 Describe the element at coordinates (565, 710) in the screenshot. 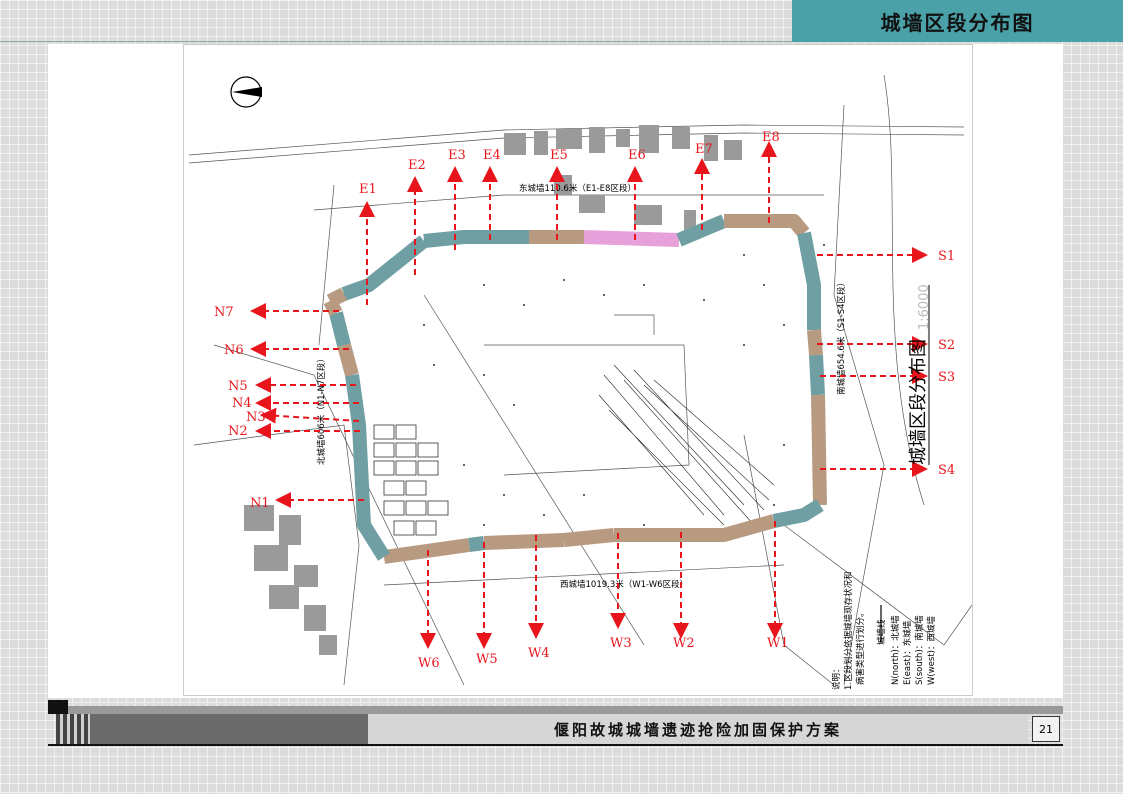

I see `footer-grey-strip` at that location.